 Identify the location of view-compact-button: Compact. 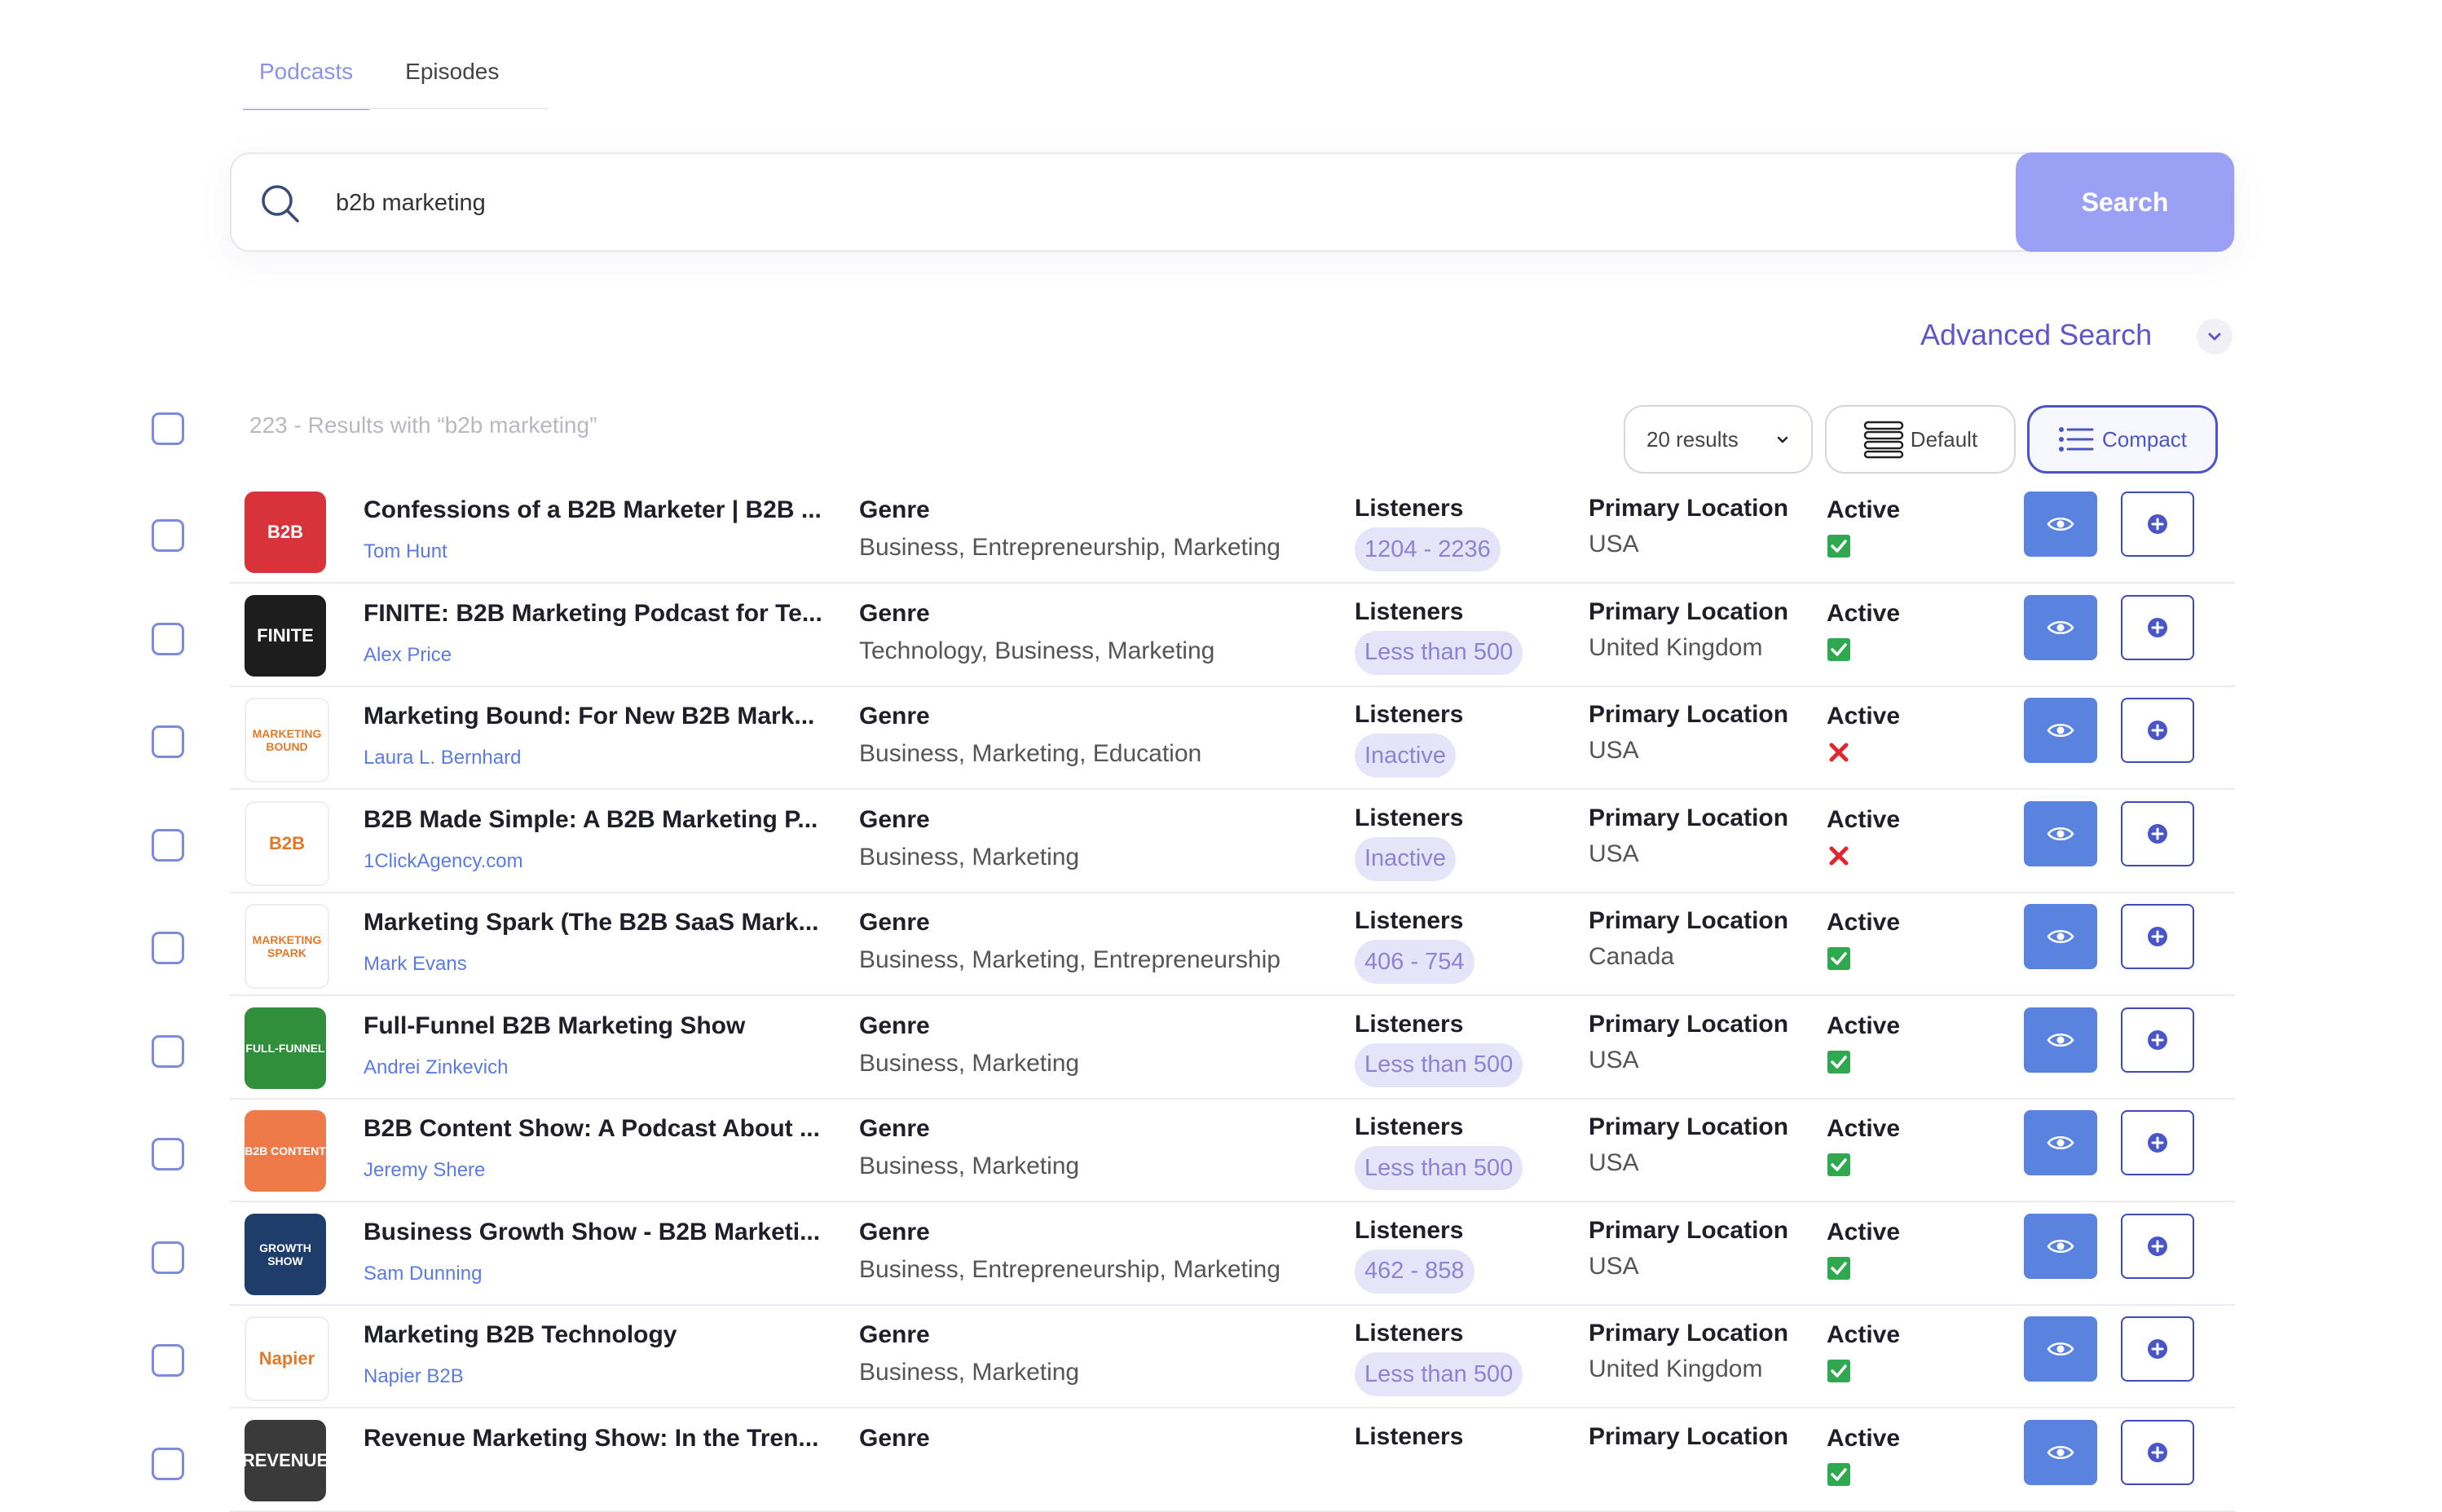
(2122, 440).